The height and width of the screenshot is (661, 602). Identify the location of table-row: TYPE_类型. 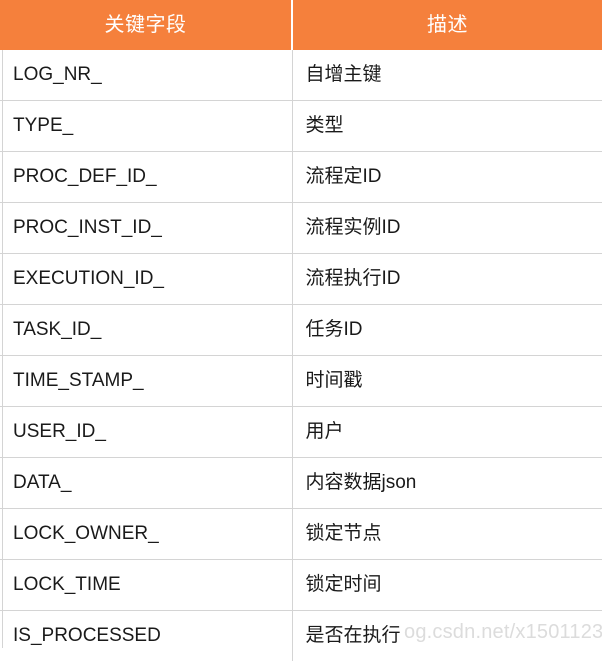
(301, 126).